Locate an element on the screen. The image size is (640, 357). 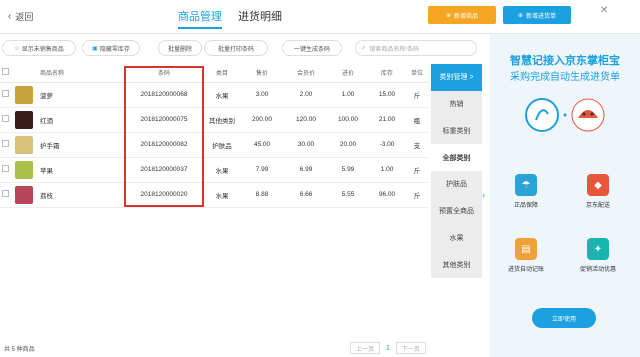
generate-barcode-button: 一键生成条码 is located at coordinates (312, 48).